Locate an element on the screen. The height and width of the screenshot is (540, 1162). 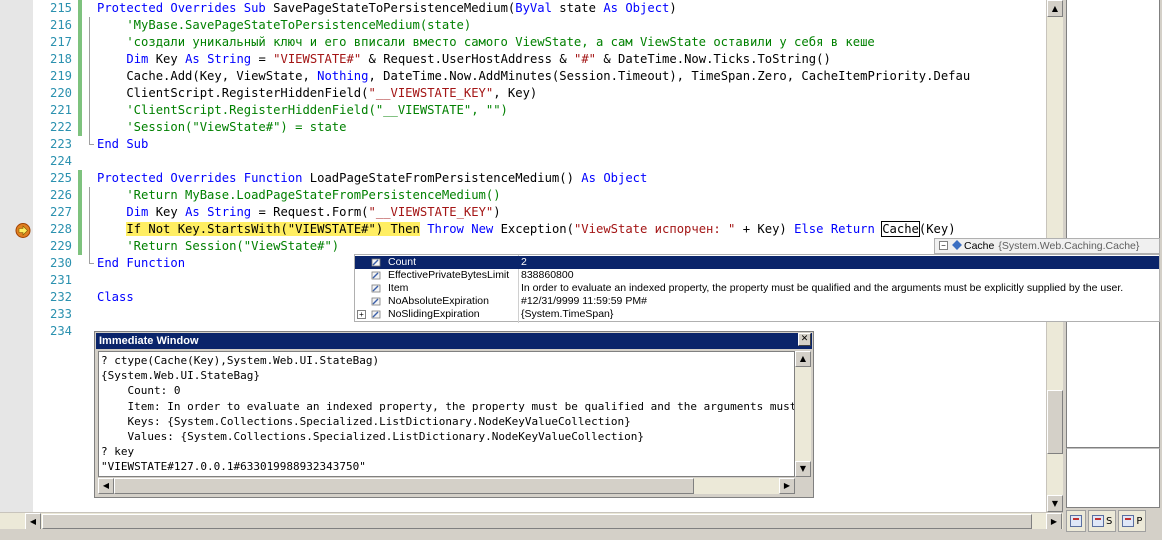
member-value: 2 is located at coordinates (839, 262).